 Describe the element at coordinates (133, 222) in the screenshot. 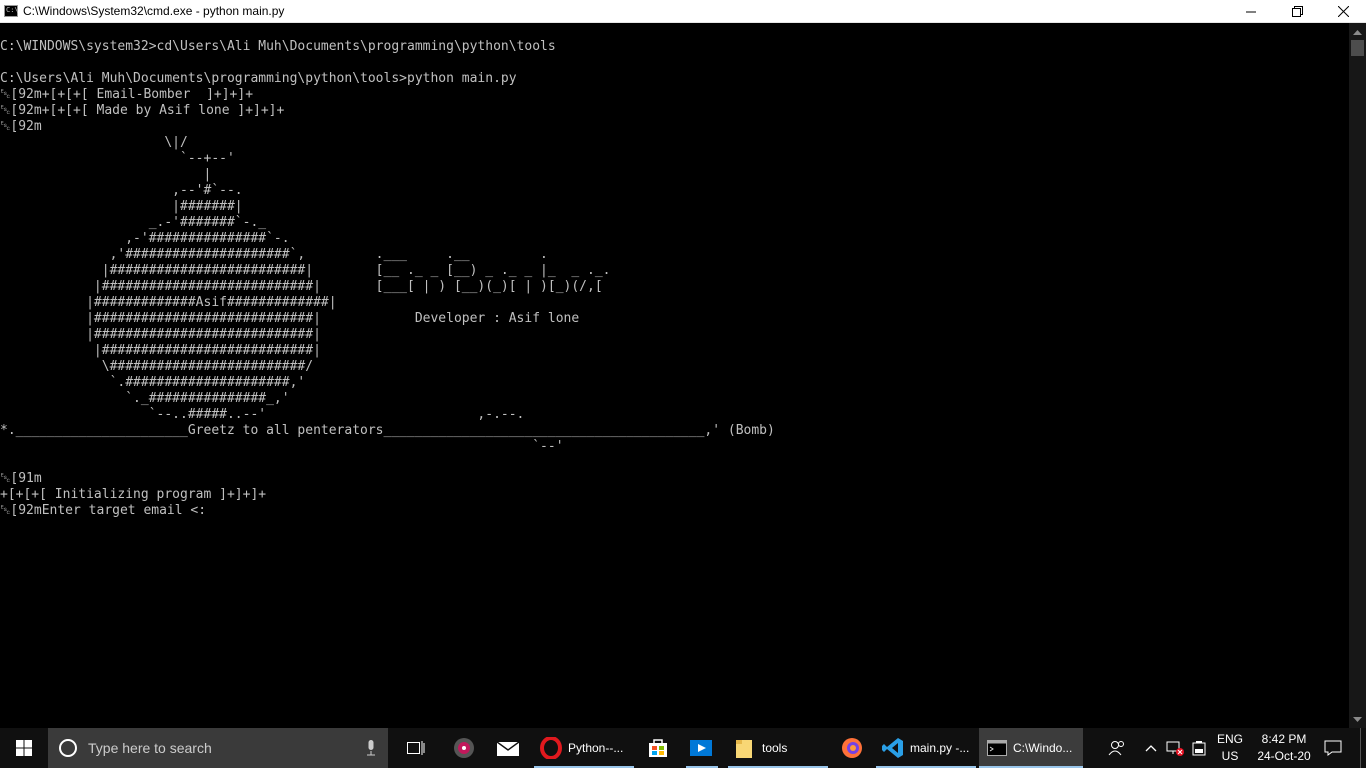

I see `console-line: _.-'#######`-._` at that location.